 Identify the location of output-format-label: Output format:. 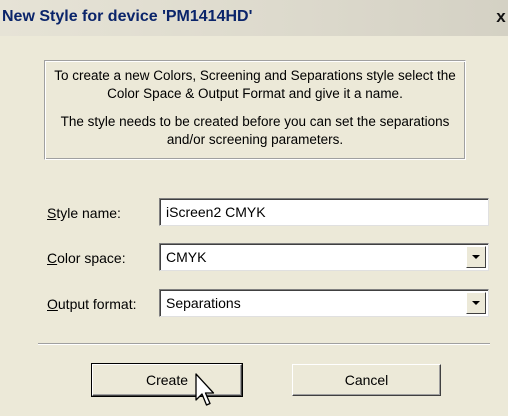
(91, 304).